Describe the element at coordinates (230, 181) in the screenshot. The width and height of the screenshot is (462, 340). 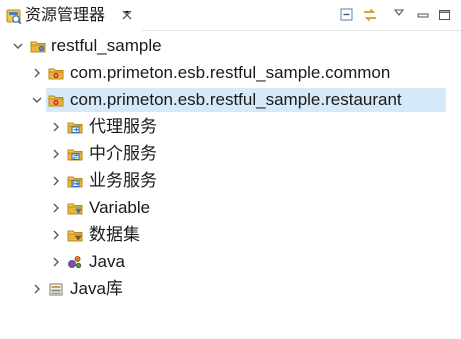
I see `tree-item-business-service: 业务服务` at that location.